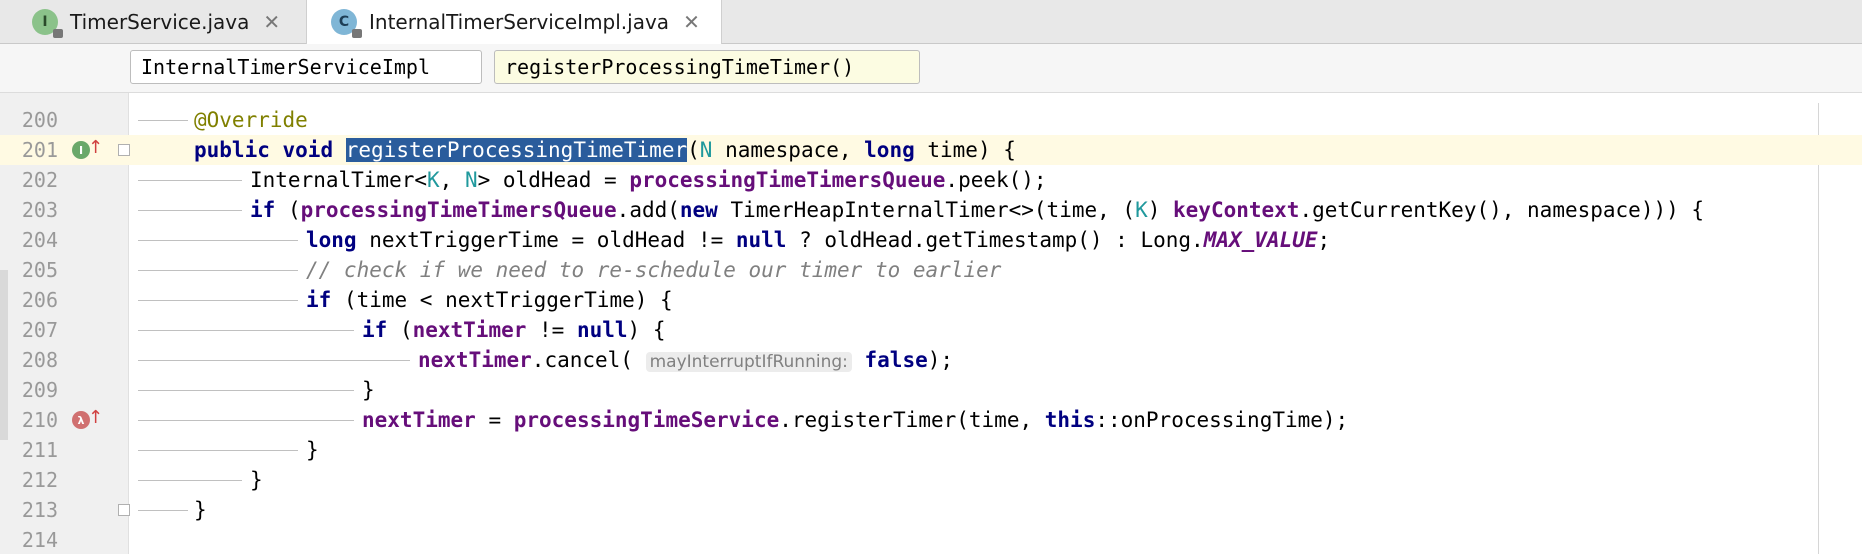  What do you see at coordinates (39, 510) in the screenshot?
I see `line-number: 213` at bounding box center [39, 510].